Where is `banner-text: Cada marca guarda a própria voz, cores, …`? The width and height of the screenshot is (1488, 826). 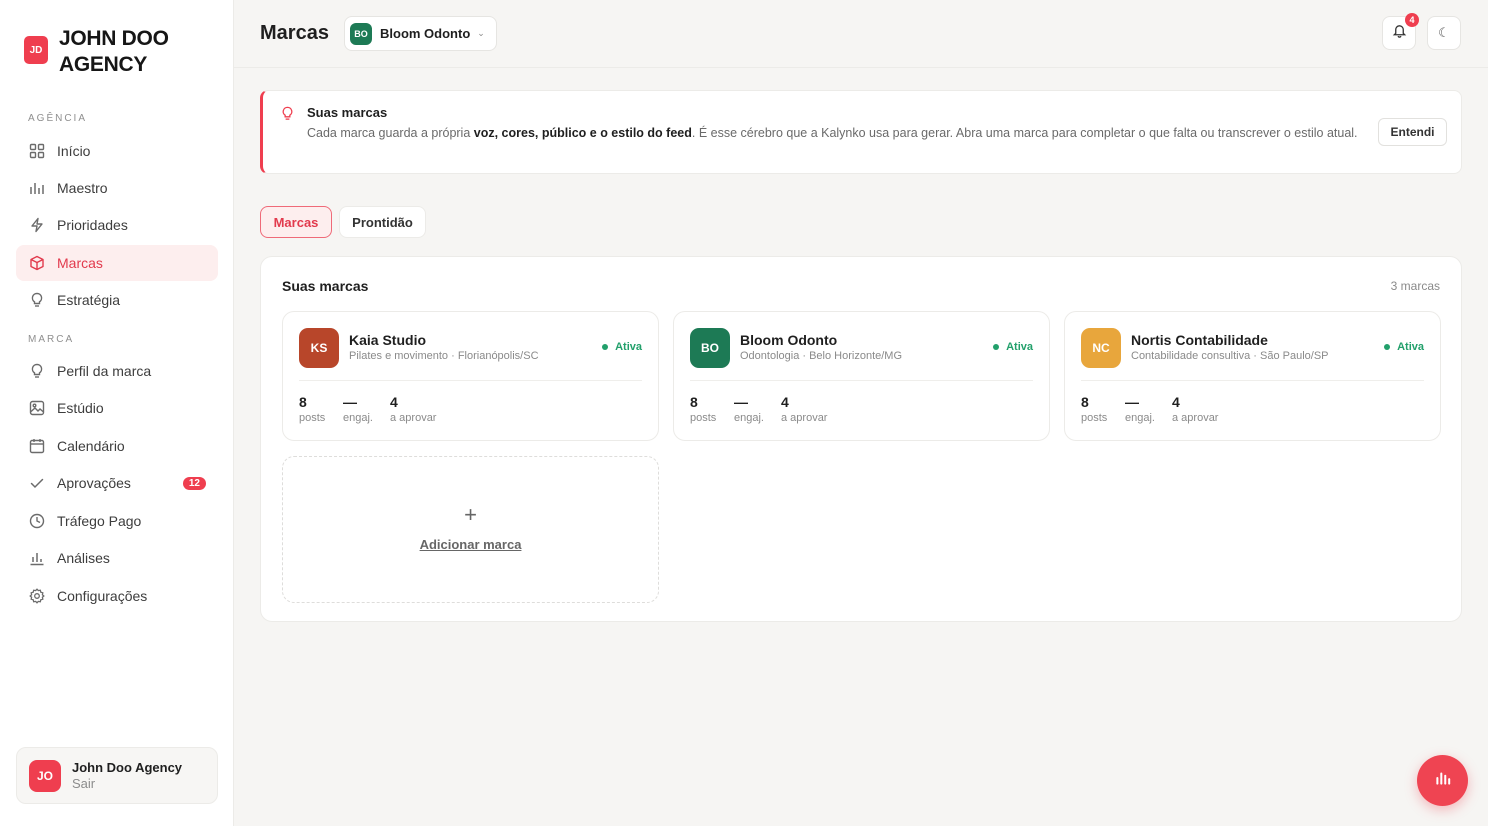
banner-text: Cada marca guarda a própria voz, cores, … is located at coordinates (832, 133).